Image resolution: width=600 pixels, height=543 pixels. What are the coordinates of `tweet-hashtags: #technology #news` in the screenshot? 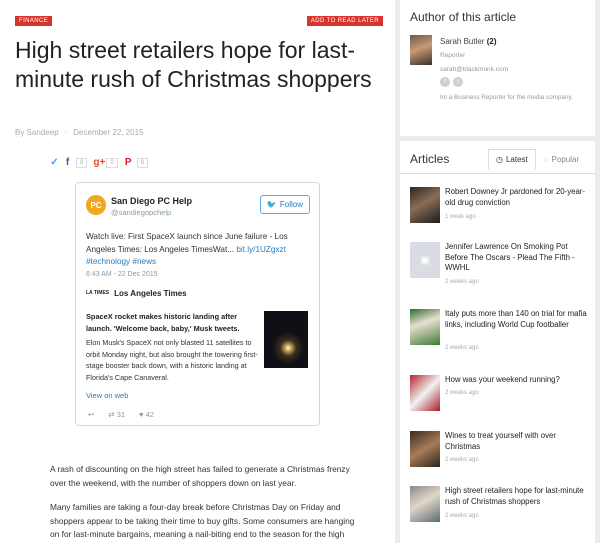 It's located at (121, 261).